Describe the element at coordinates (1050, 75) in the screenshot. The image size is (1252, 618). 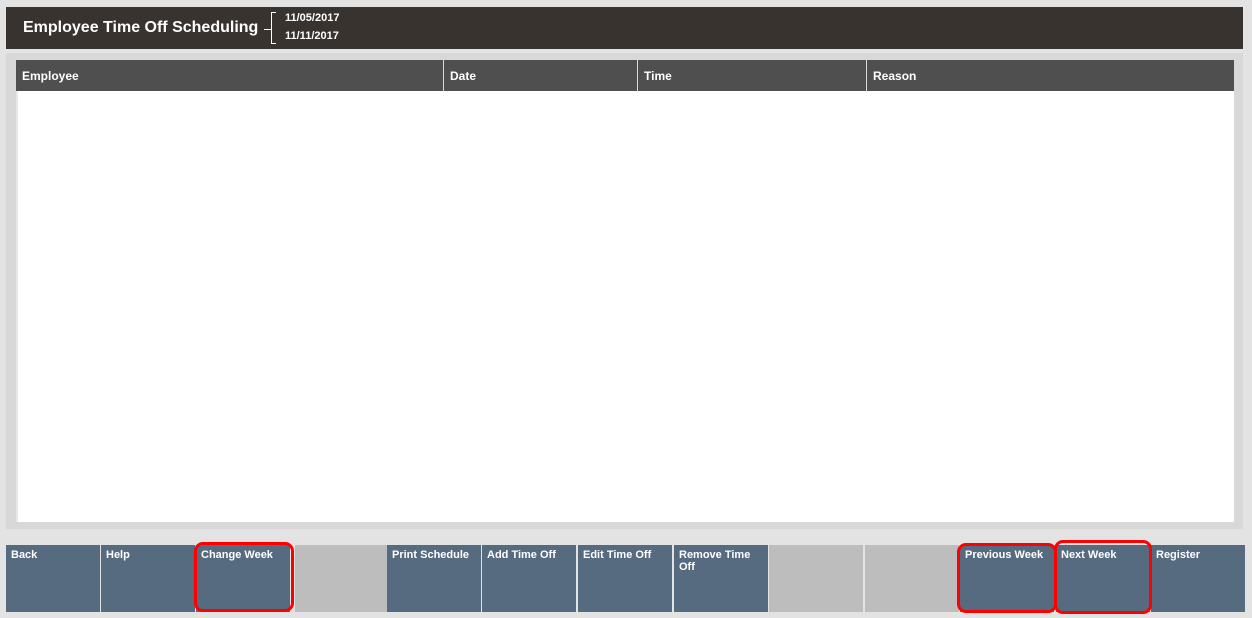
I see `column-header-reason: Reason` at that location.